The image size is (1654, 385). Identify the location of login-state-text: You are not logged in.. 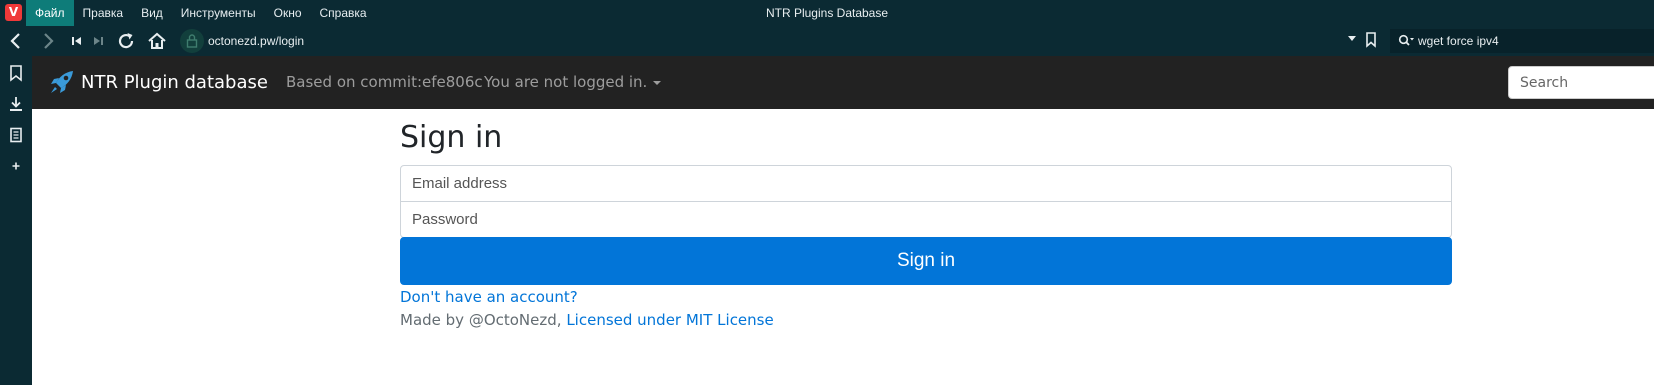
(566, 82).